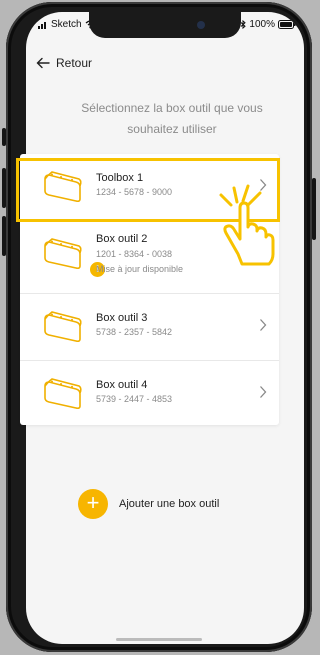  I want to click on toolbox-row-3: Box outil 3 5738 - 2357 - 5842, so click(149, 327).